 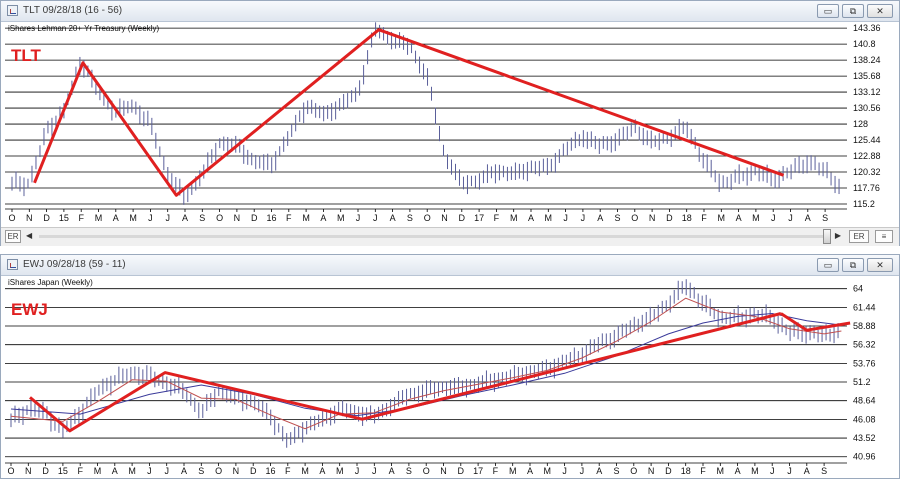 I want to click on scroll-right-arrow-icon: ▶, so click(x=838, y=235).